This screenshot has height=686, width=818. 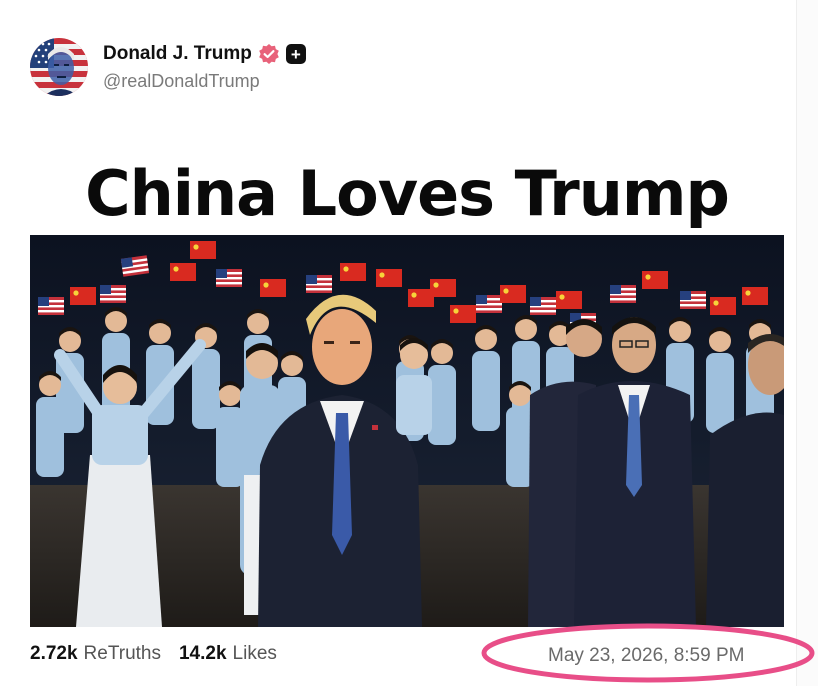 What do you see at coordinates (202, 653) in the screenshot?
I see `likes-value: 14.2k` at bounding box center [202, 653].